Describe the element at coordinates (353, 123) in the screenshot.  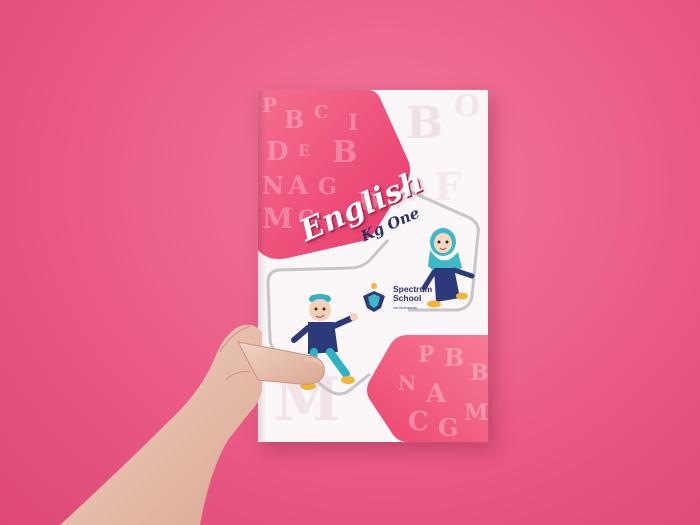
I see `svg-text: I` at that location.